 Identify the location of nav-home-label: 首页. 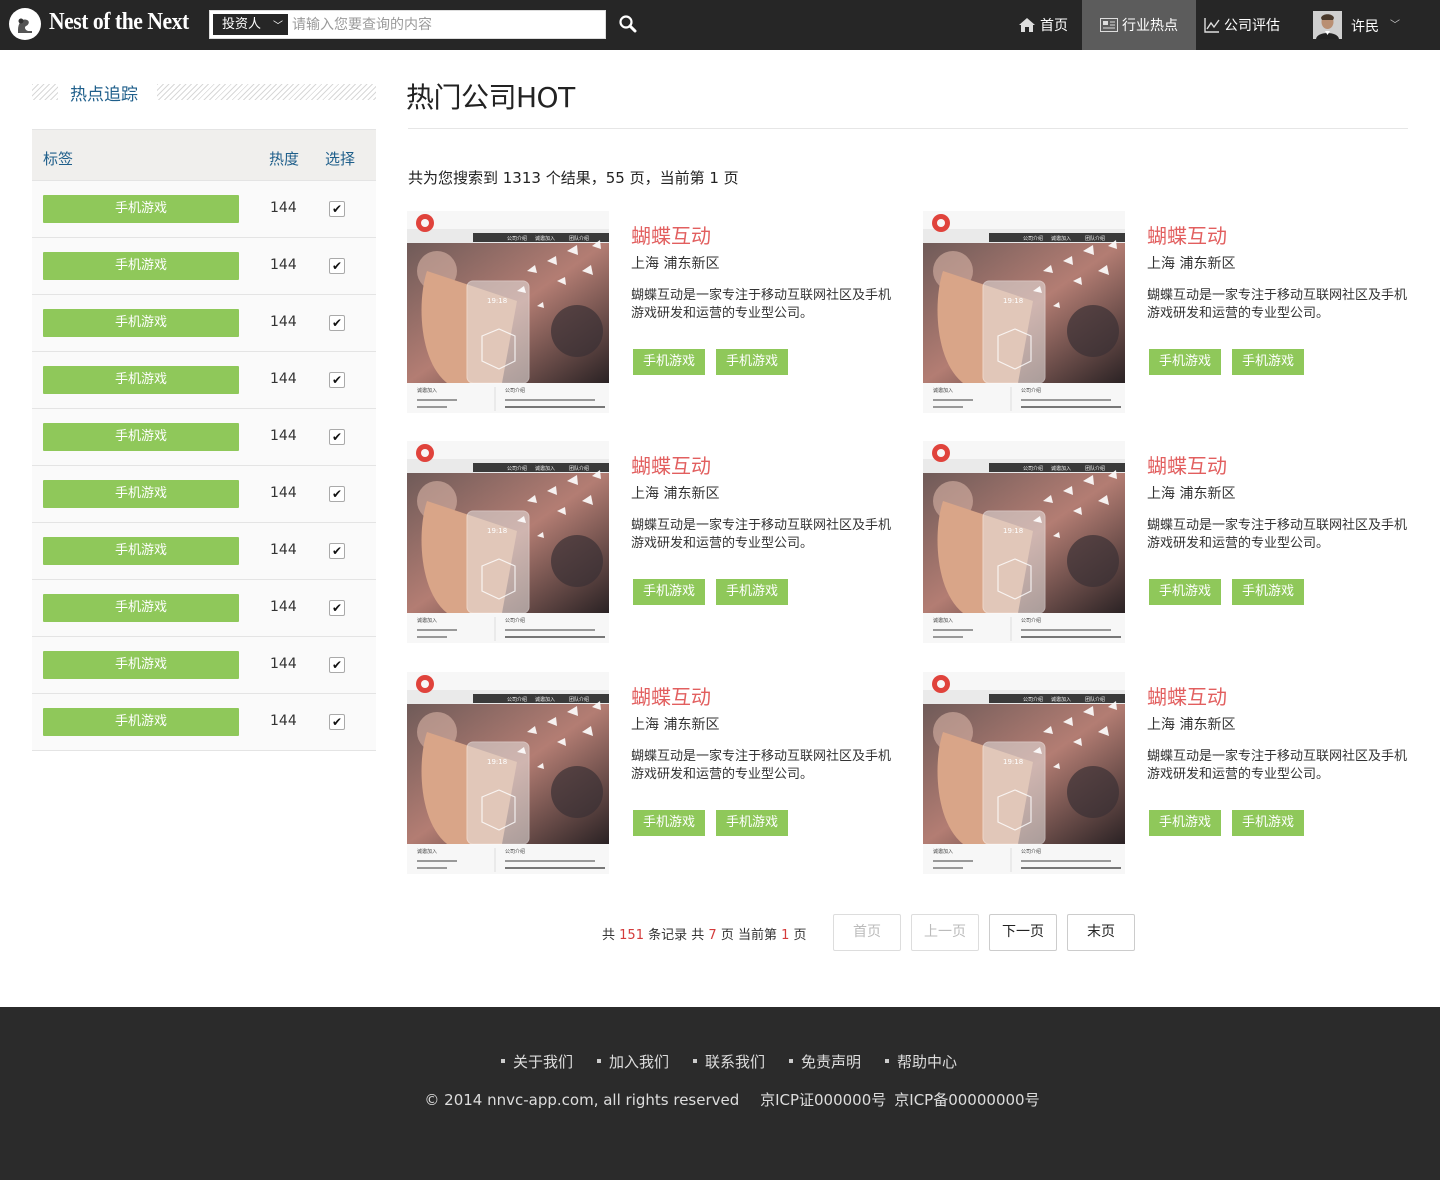
(1054, 26).